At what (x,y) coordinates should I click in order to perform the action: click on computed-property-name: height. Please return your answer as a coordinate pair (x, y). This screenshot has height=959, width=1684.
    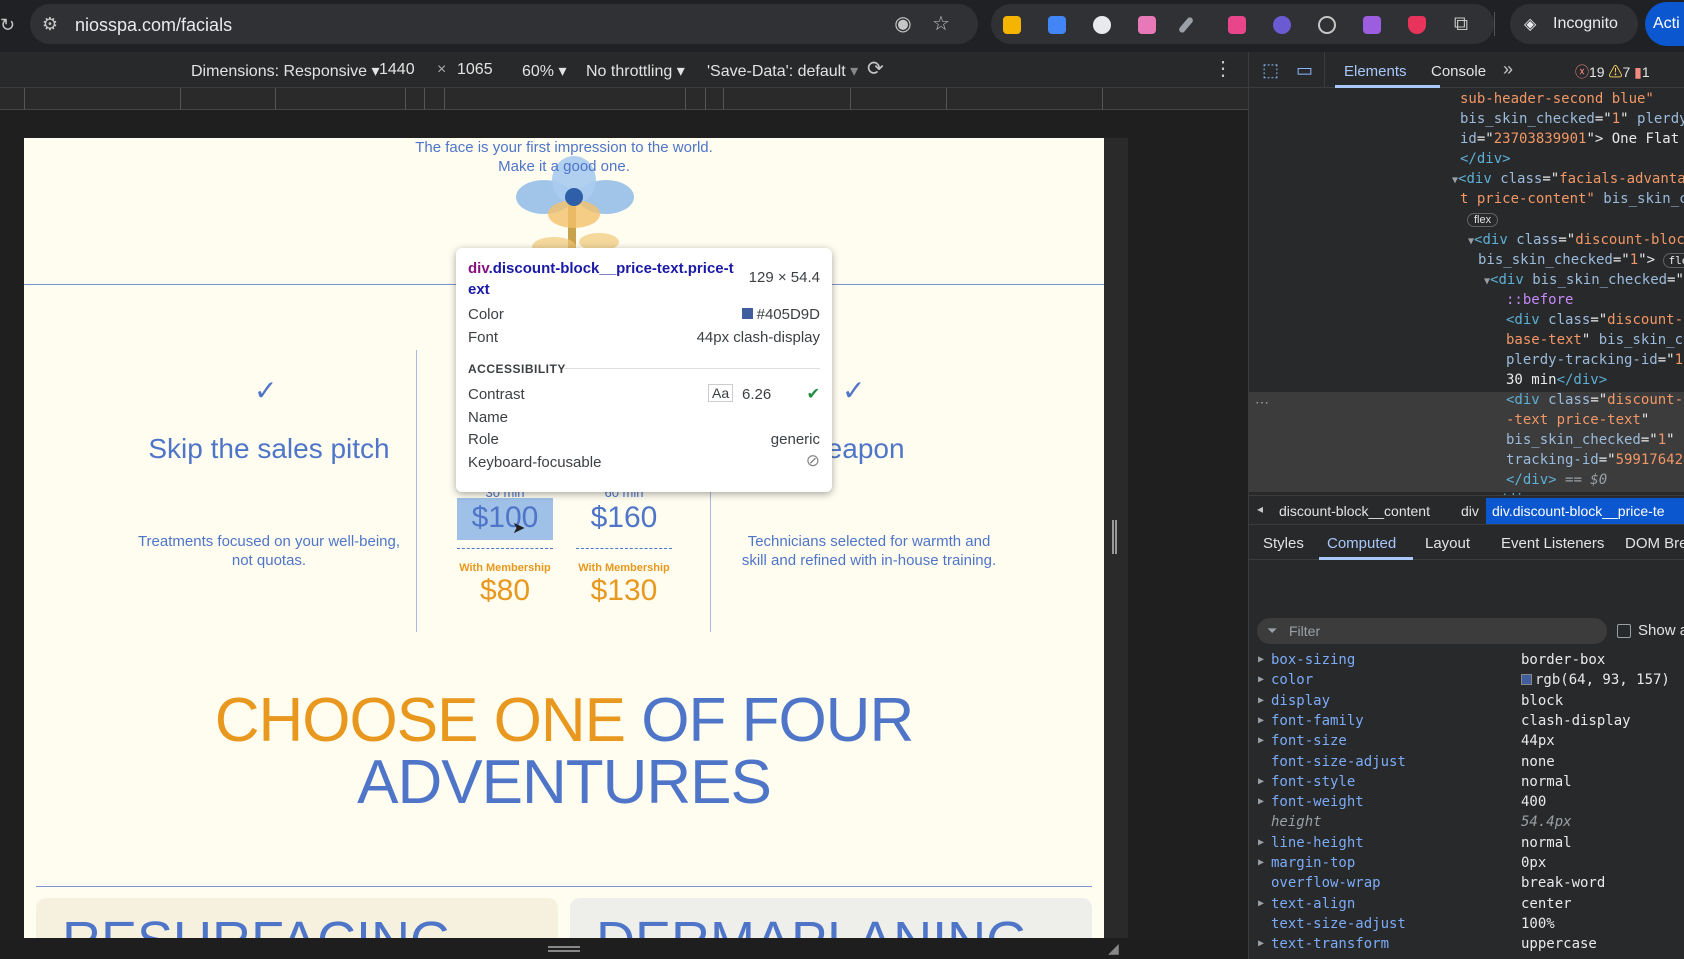
    Looking at the image, I should click on (1296, 822).